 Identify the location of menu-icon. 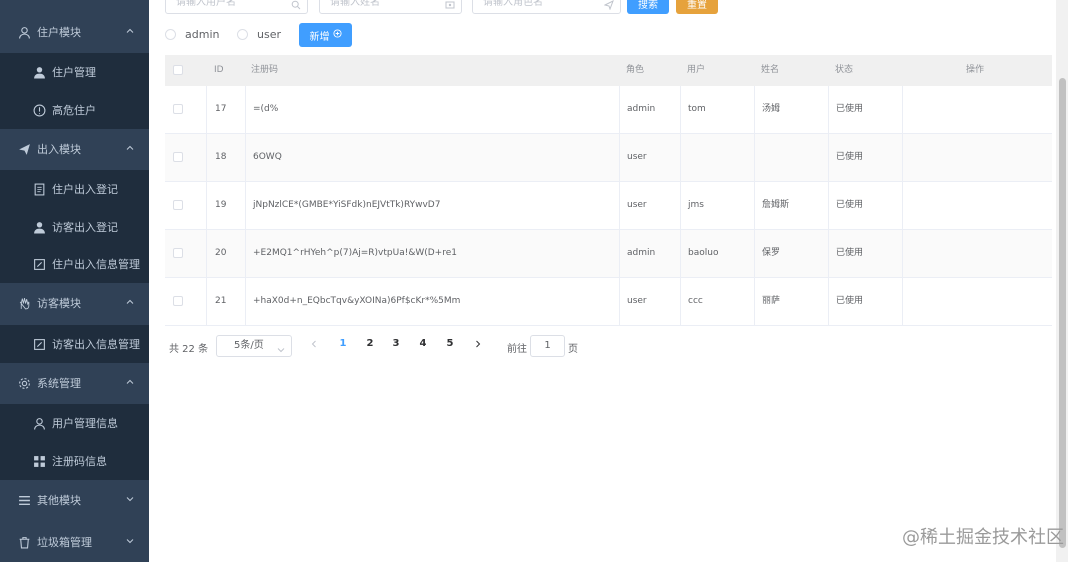
(24, 500).